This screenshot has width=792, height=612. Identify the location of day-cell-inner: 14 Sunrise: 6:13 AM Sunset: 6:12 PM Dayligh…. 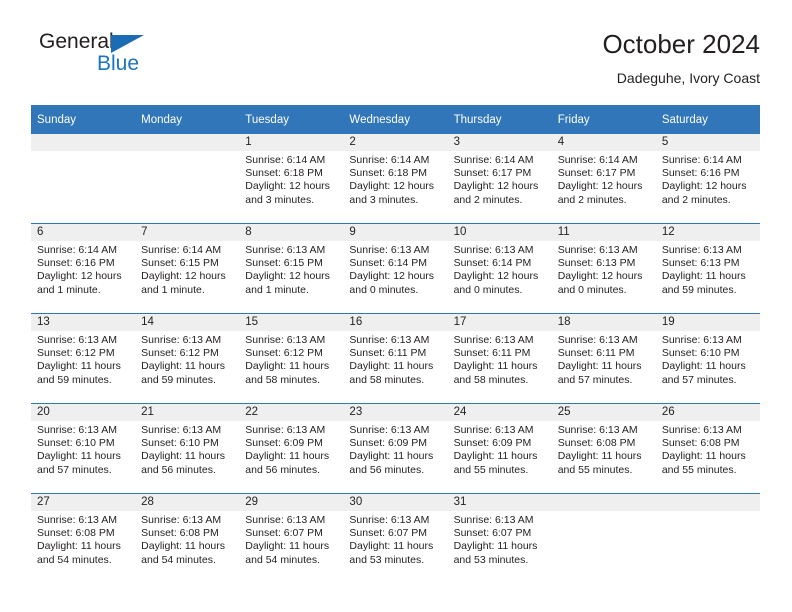
(187, 358).